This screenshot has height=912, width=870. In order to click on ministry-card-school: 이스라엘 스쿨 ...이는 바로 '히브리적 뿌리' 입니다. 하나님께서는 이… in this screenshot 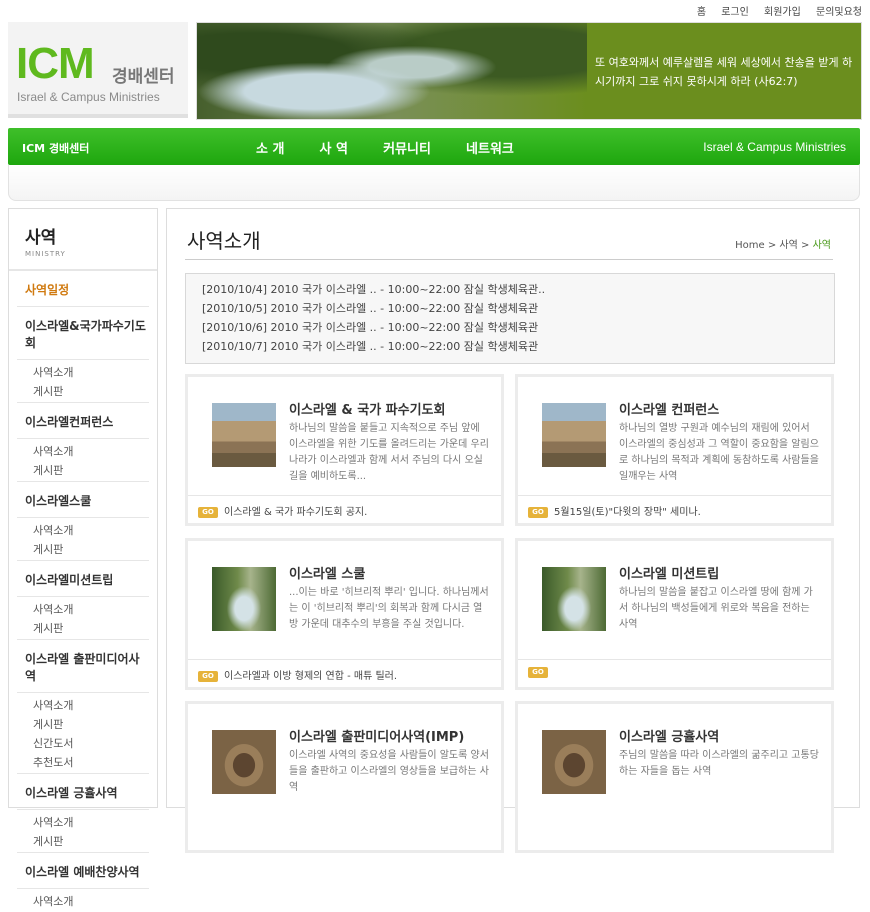, I will do `click(344, 614)`.